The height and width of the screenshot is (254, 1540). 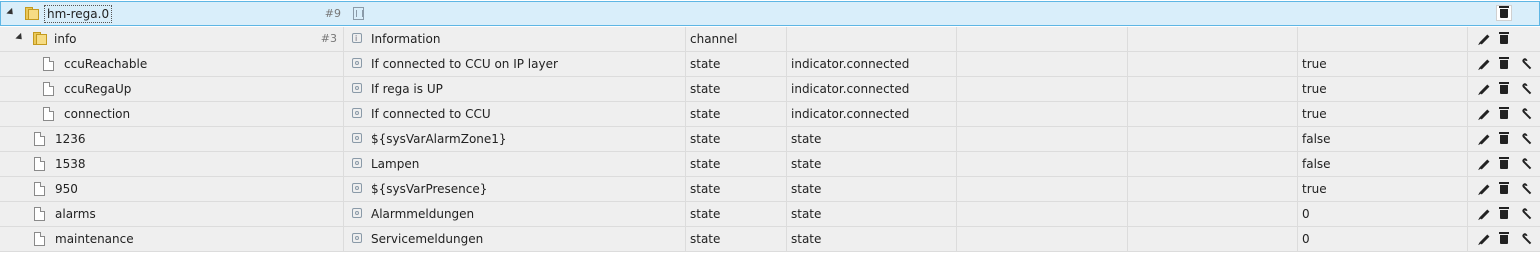 What do you see at coordinates (106, 64) in the screenshot?
I see `object-name: ccuReachable` at bounding box center [106, 64].